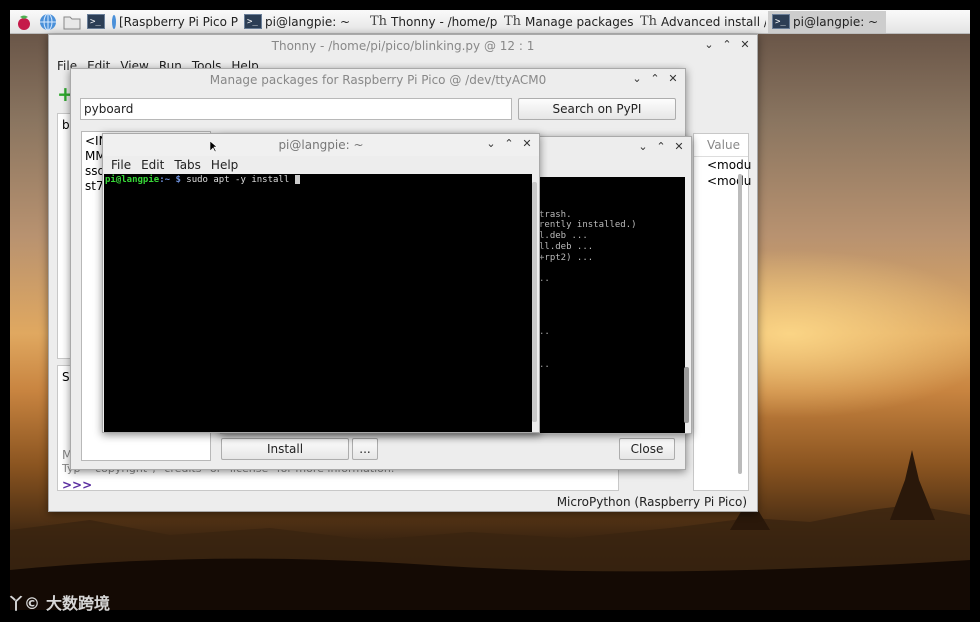 Image resolution: width=980 pixels, height=622 pixels. Describe the element at coordinates (214, 147) in the screenshot. I see `mouse-pointer-icon` at that location.